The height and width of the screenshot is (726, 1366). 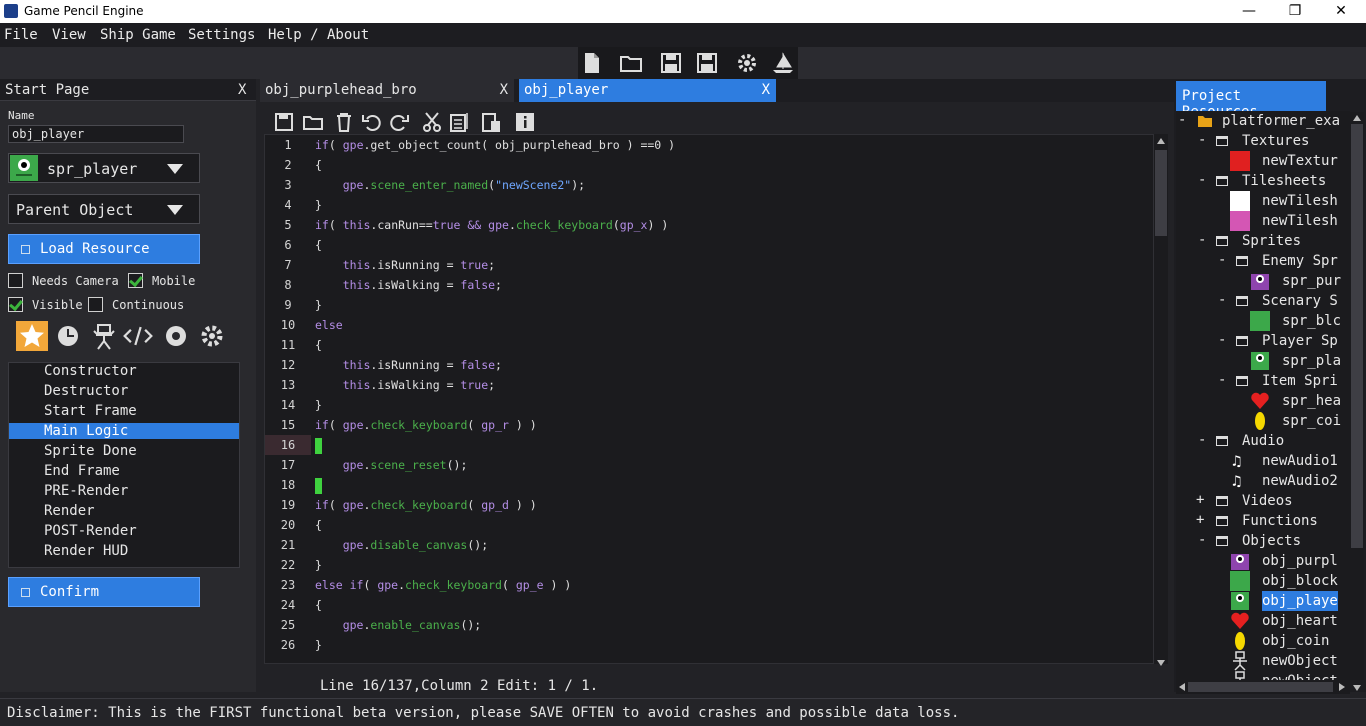 I want to click on scroll-up-icon, so click(x=1357, y=118).